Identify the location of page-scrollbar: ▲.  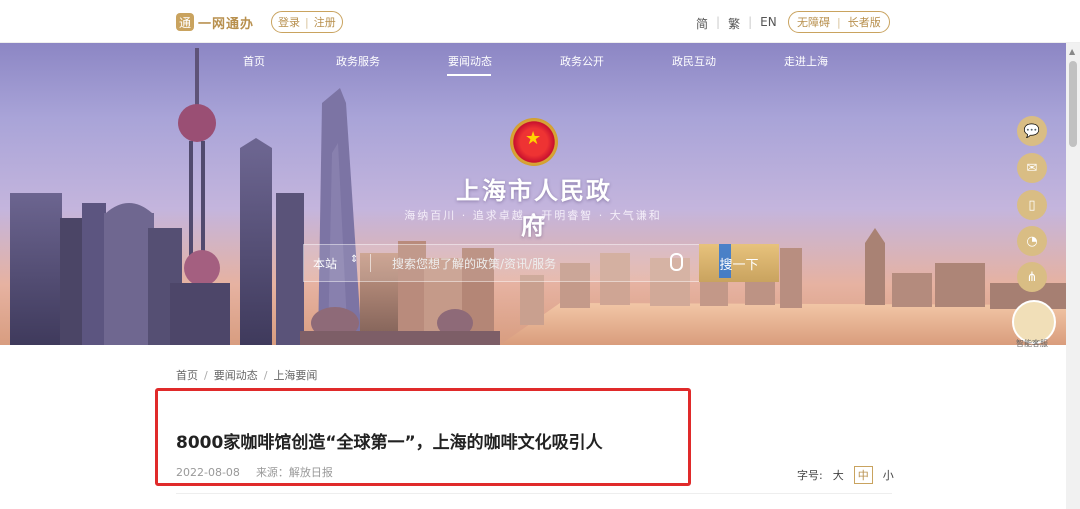
(1073, 276).